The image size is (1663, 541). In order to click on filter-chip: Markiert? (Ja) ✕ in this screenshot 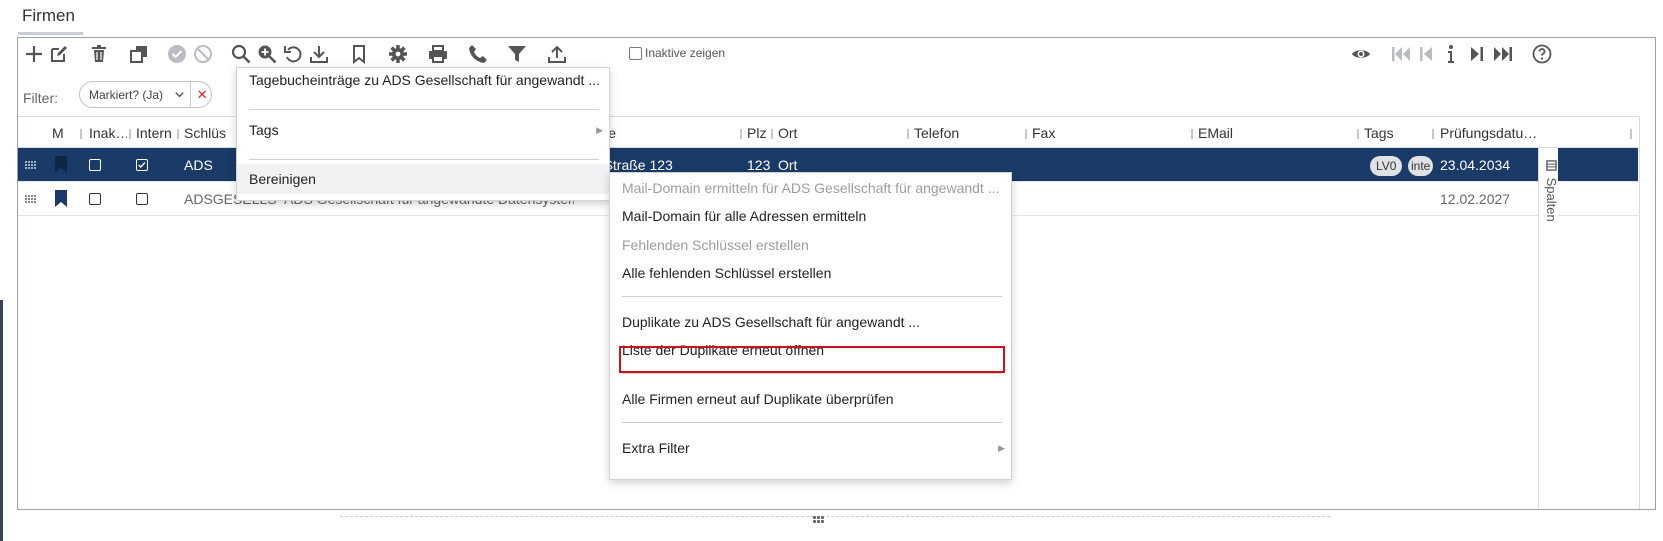, I will do `click(145, 94)`.